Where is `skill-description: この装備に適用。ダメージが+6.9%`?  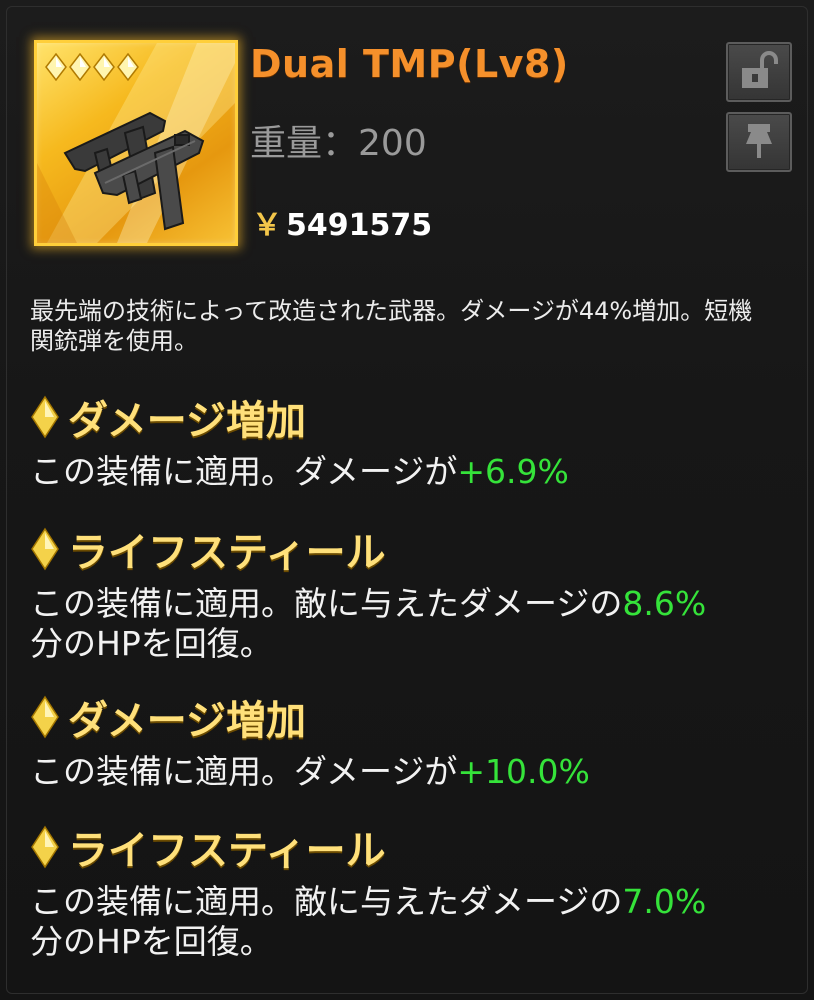 skill-description: この装備に適用。ダメージが+6.9% is located at coordinates (410, 472).